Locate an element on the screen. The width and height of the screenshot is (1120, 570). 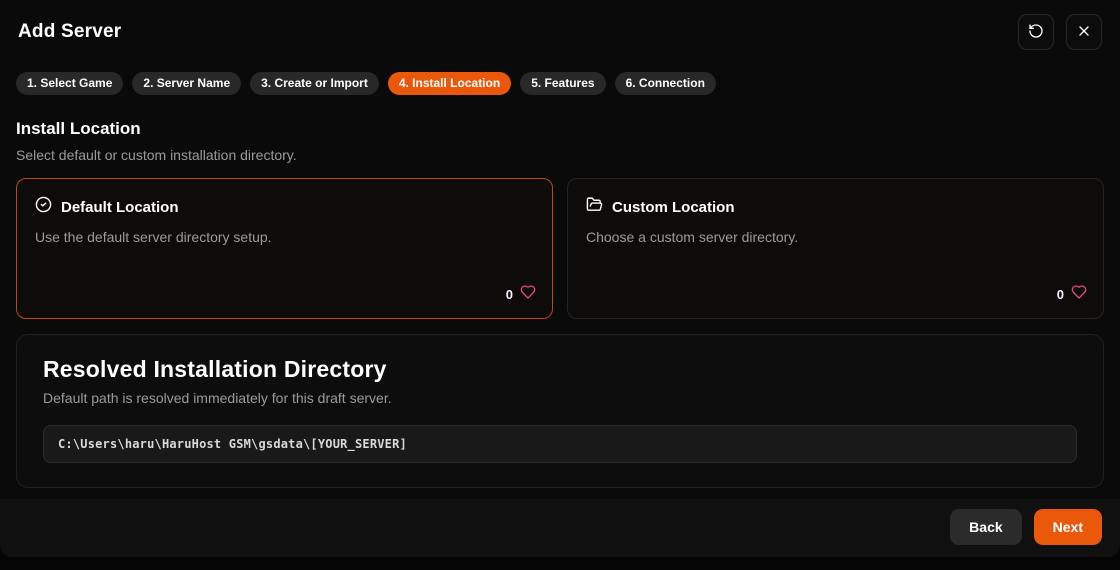
refresh-button is located at coordinates (1036, 32).